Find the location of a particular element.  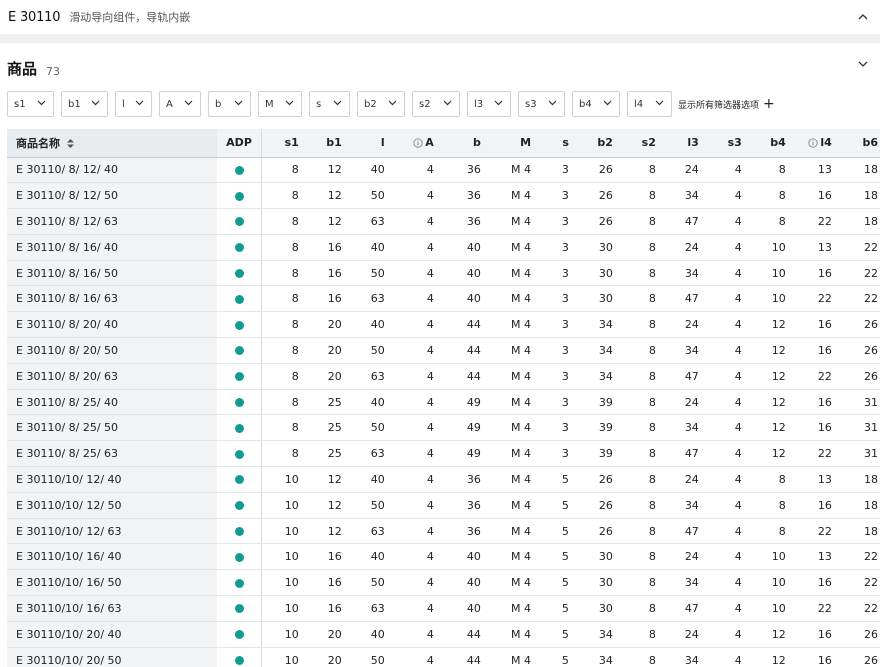

filter-dropdown-b4: b4 is located at coordinates (596, 104).